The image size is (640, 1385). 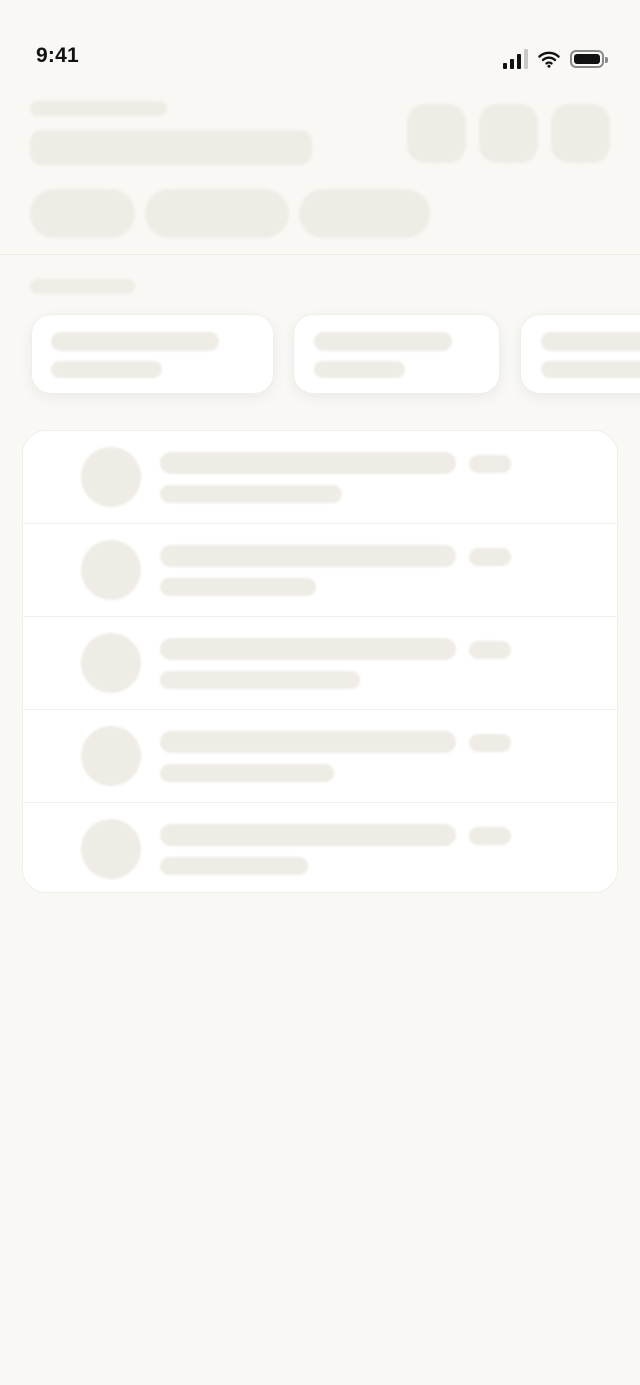 What do you see at coordinates (82, 286) in the screenshot?
I see `section-label-placeholder` at bounding box center [82, 286].